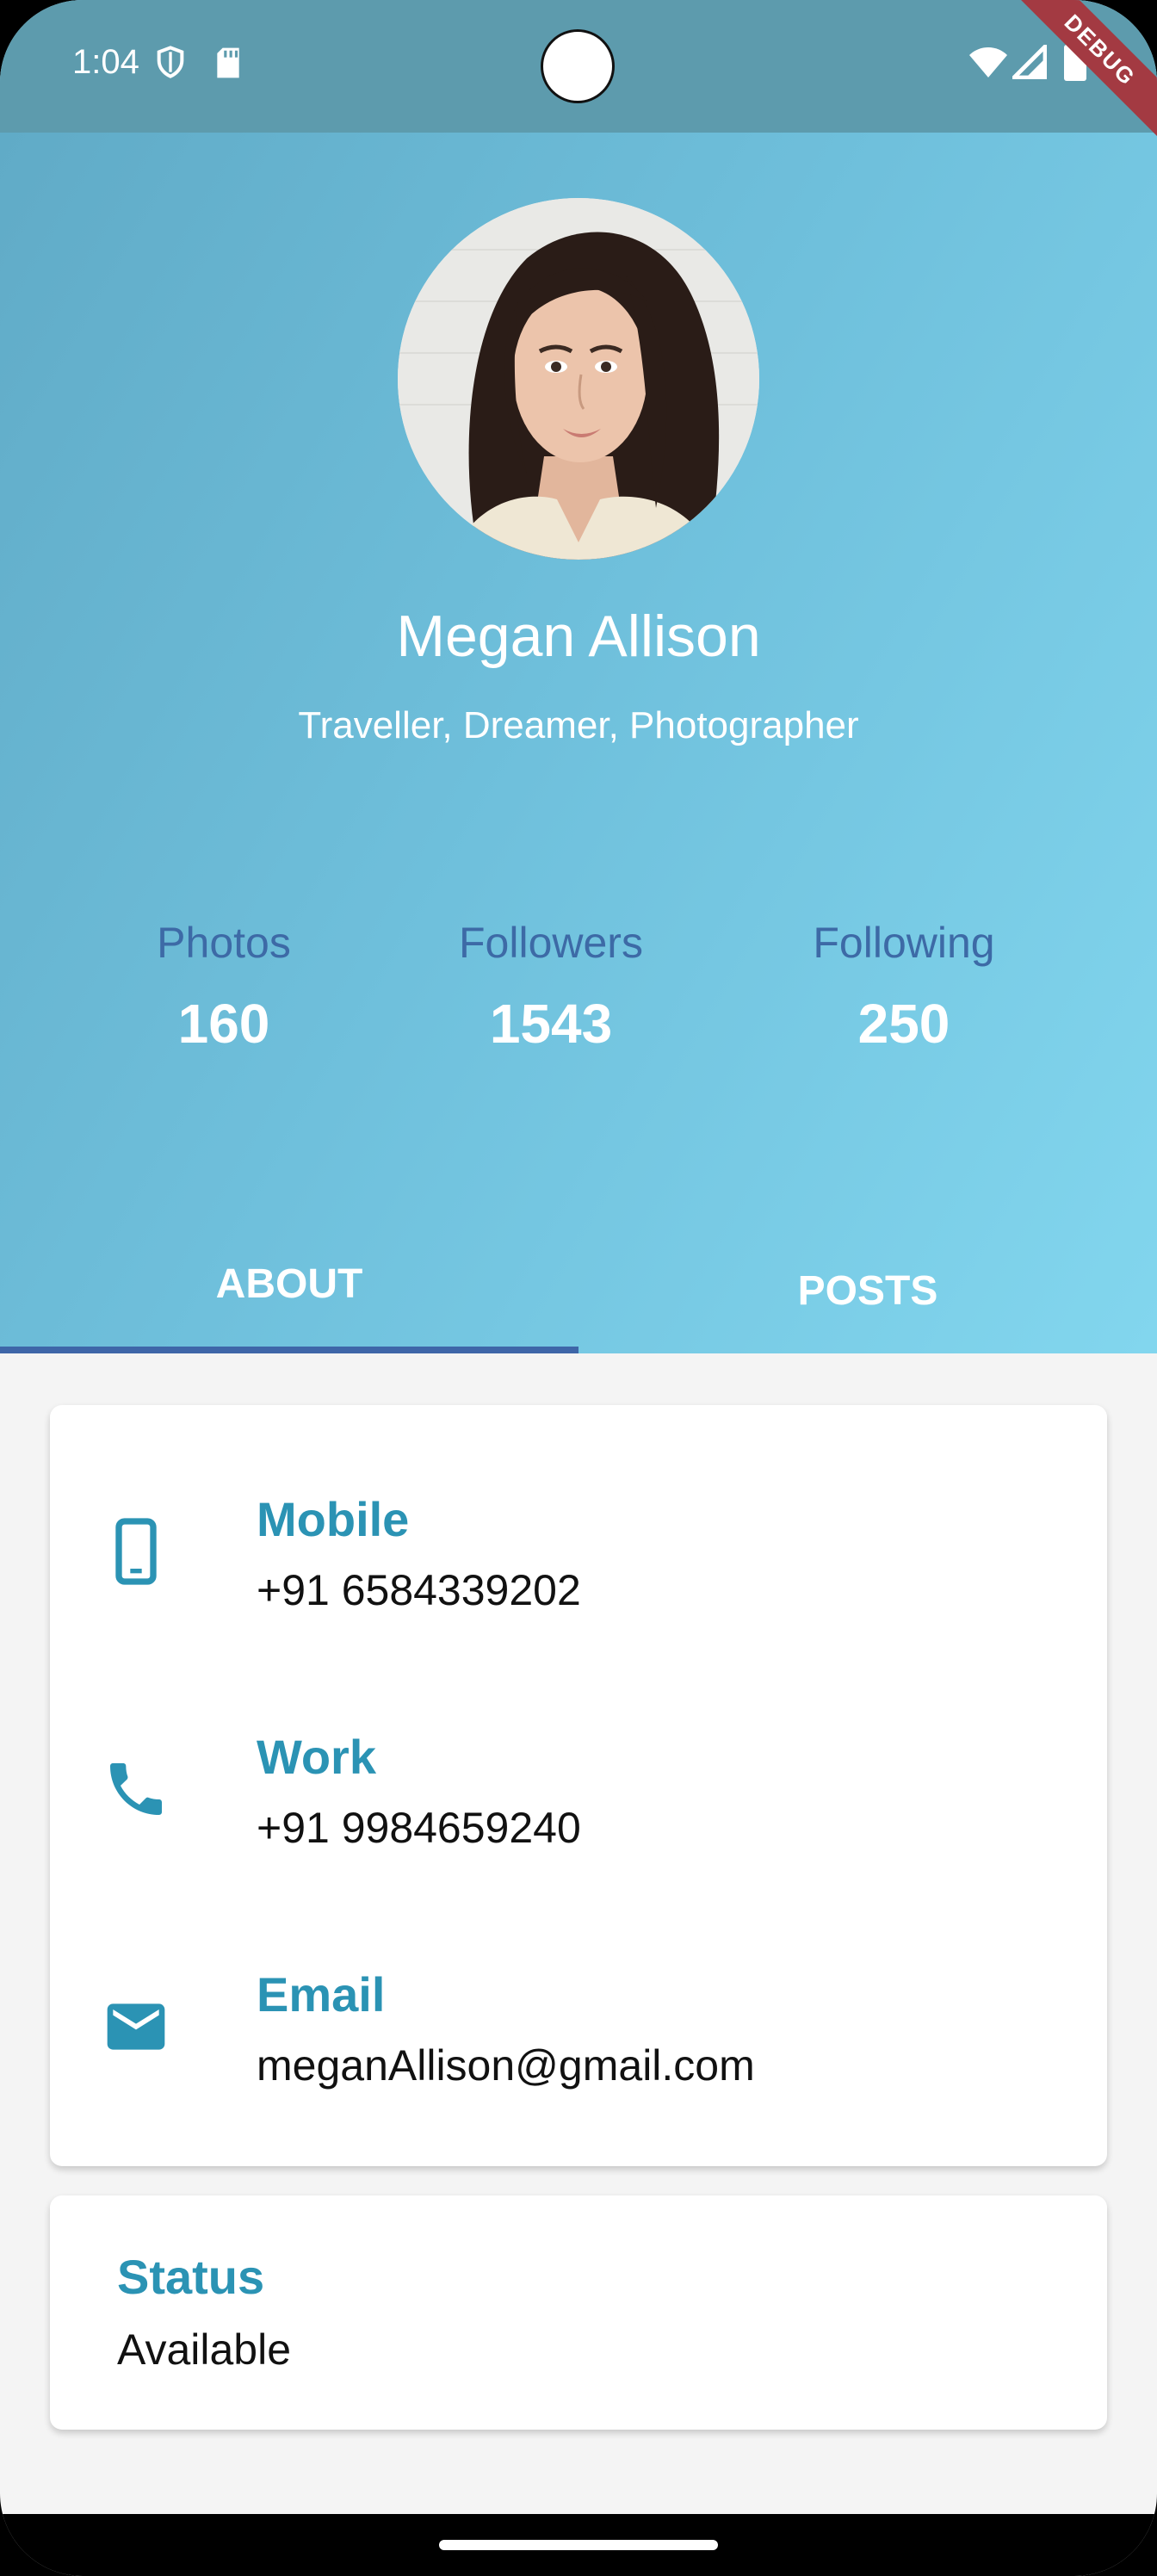 The height and width of the screenshot is (2576, 1157). I want to click on contact-value: meganAllison@gmail.com, so click(506, 2065).